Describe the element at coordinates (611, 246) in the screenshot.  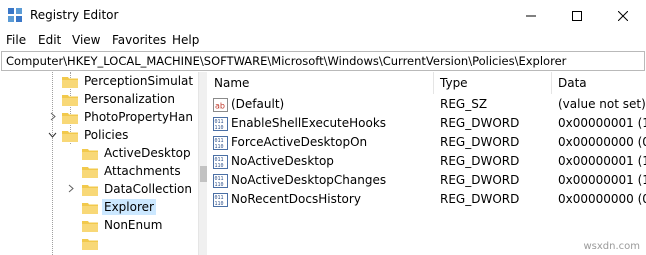
I see `watermark: wsxdn.com` at that location.